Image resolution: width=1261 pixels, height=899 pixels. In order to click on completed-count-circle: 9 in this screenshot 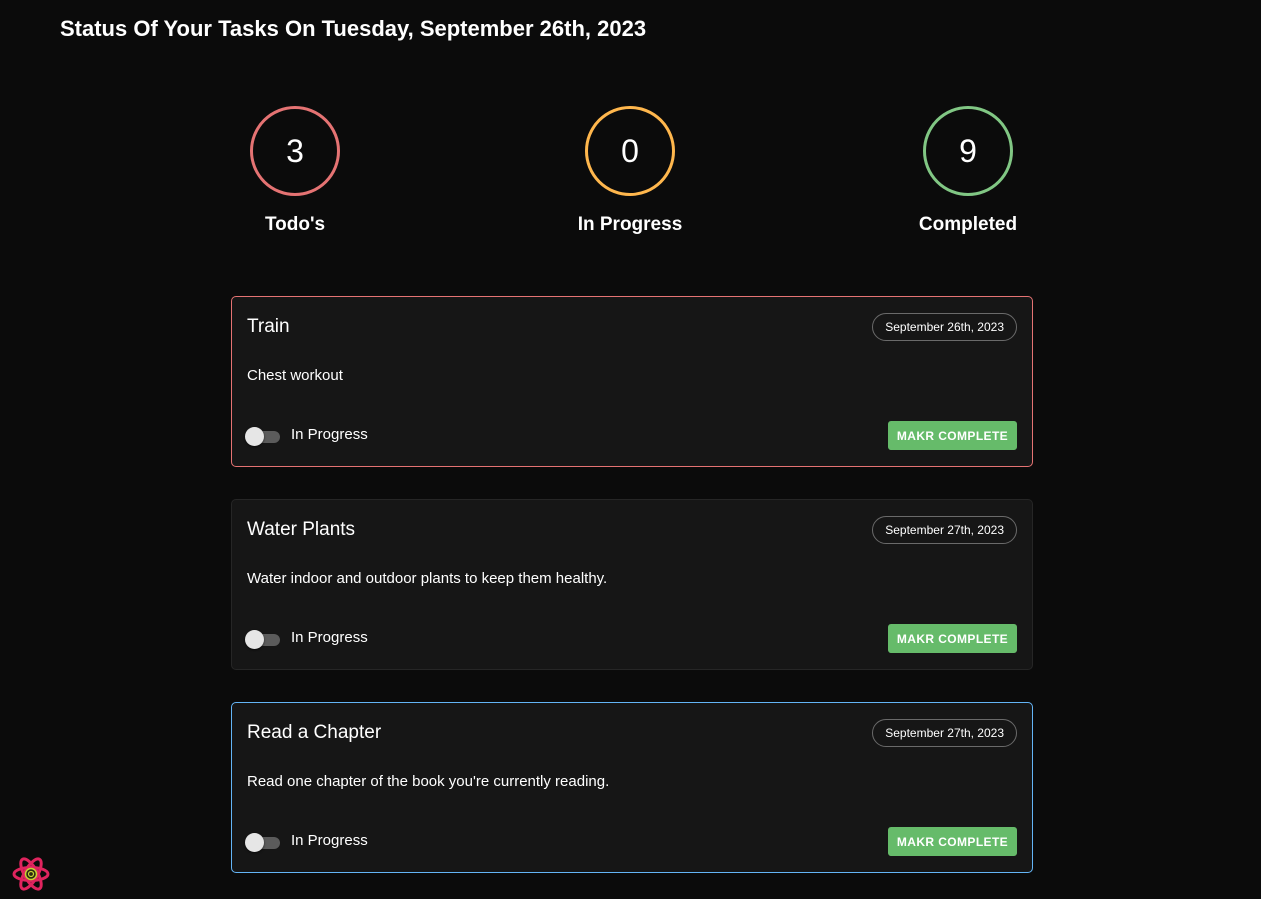, I will do `click(968, 151)`.